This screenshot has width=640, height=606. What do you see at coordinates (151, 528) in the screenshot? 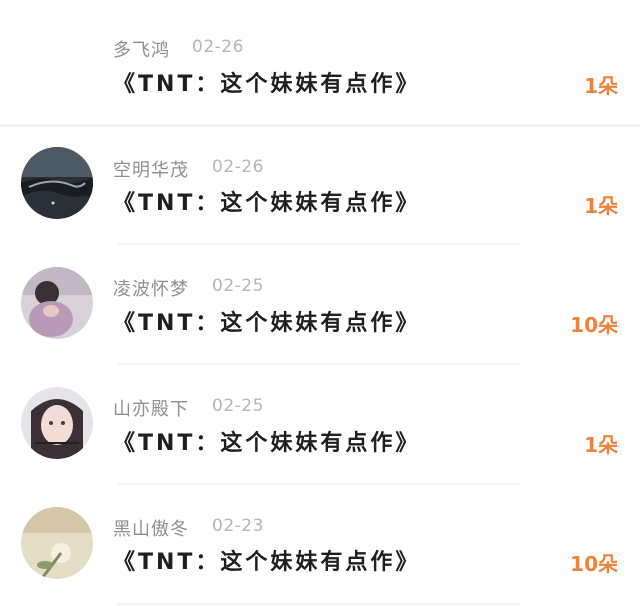
I see `user-name: 黑山傲冬` at bounding box center [151, 528].